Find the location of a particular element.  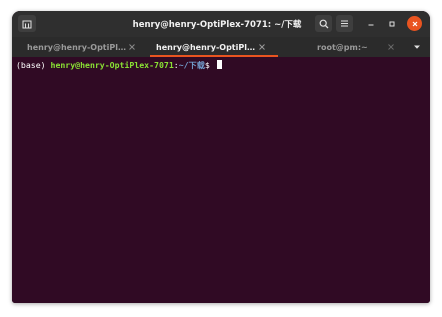

minimize-icon is located at coordinates (370, 24).